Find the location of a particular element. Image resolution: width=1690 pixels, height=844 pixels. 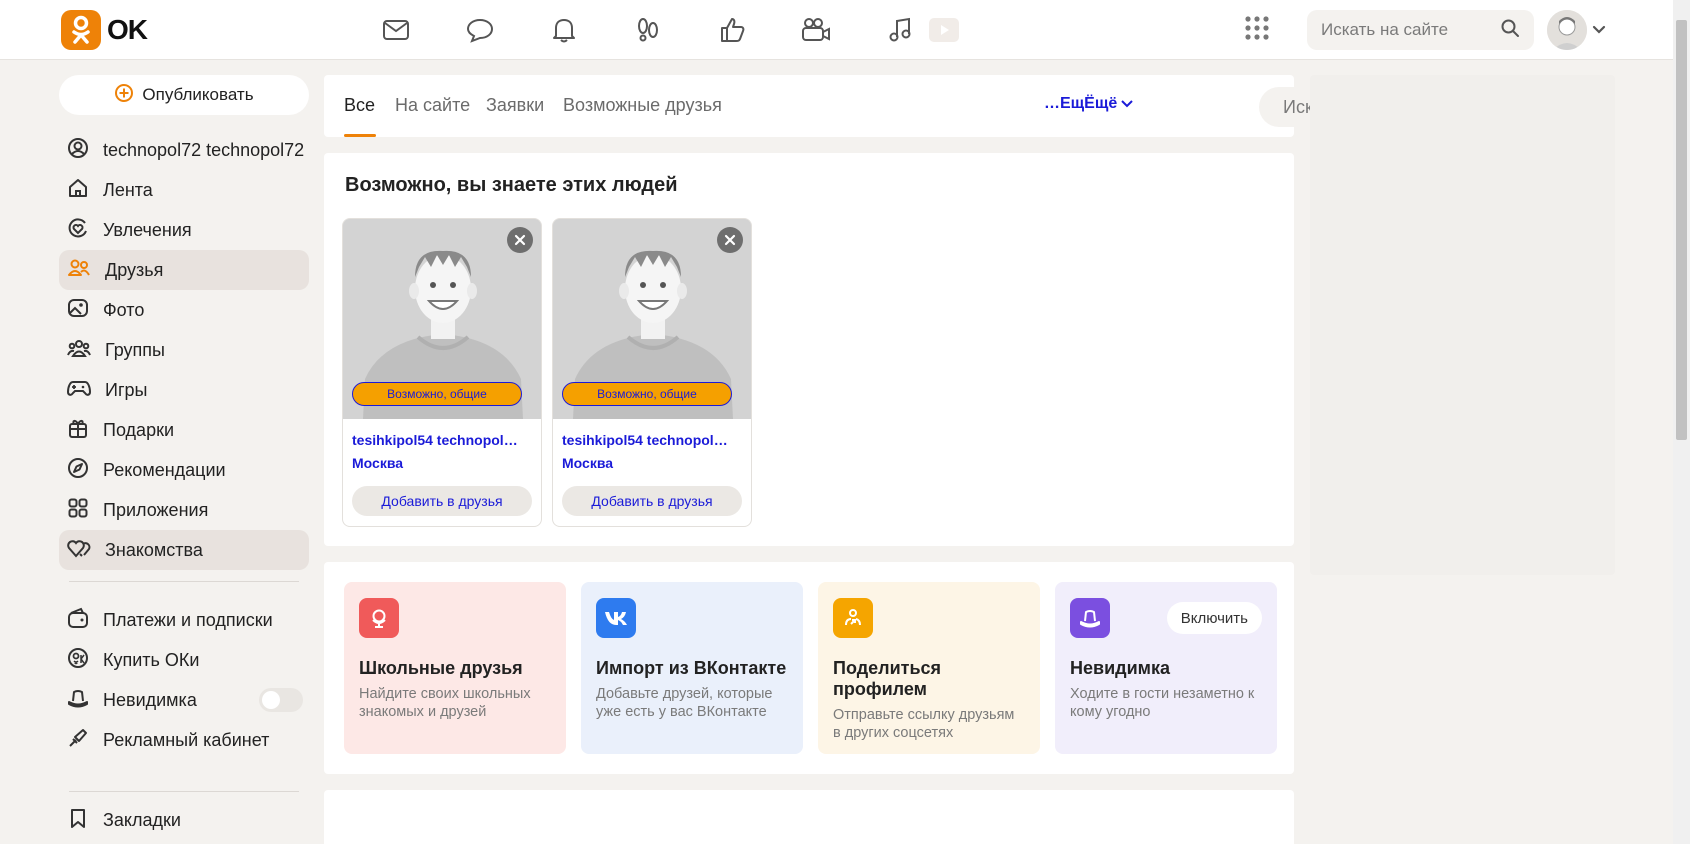

sidebar-item-bookmarks: Закладки is located at coordinates (184, 820).